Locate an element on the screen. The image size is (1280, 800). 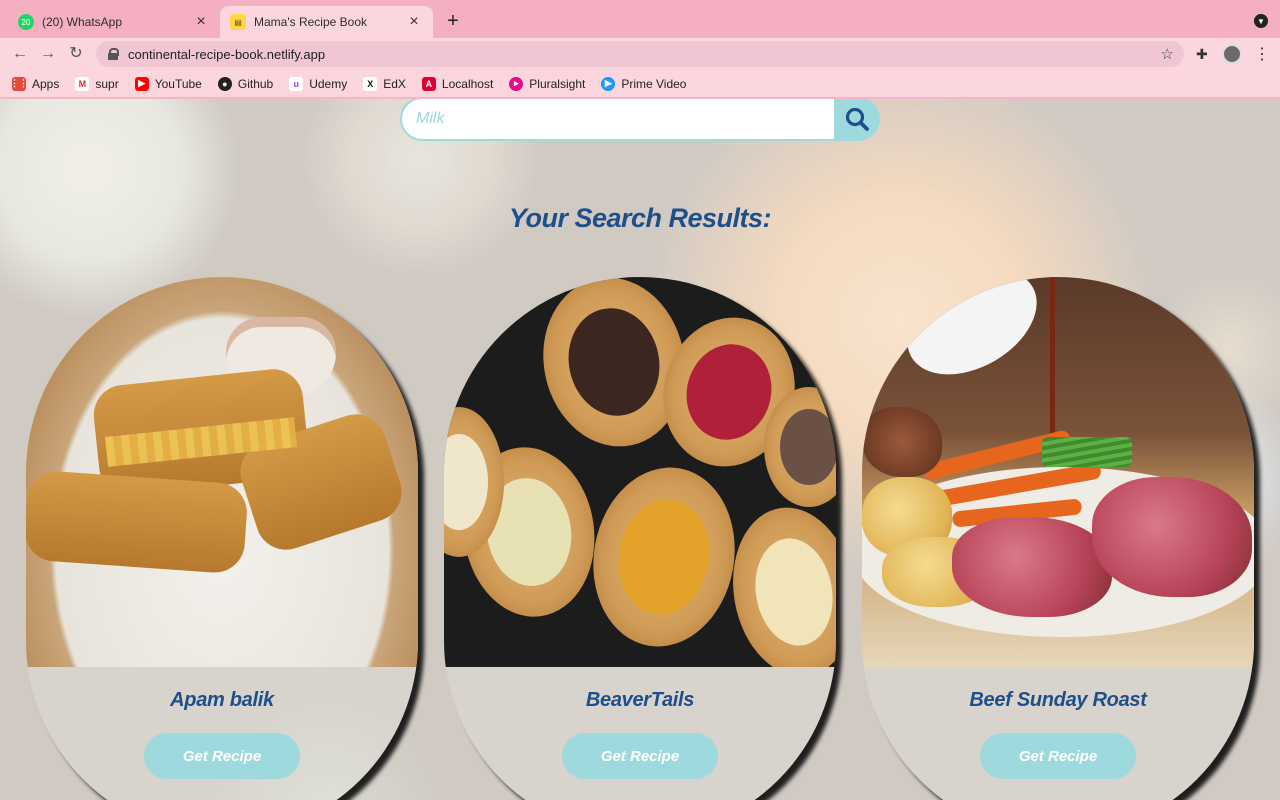
youtube-icon: ▶ is located at coordinates (141, 83).